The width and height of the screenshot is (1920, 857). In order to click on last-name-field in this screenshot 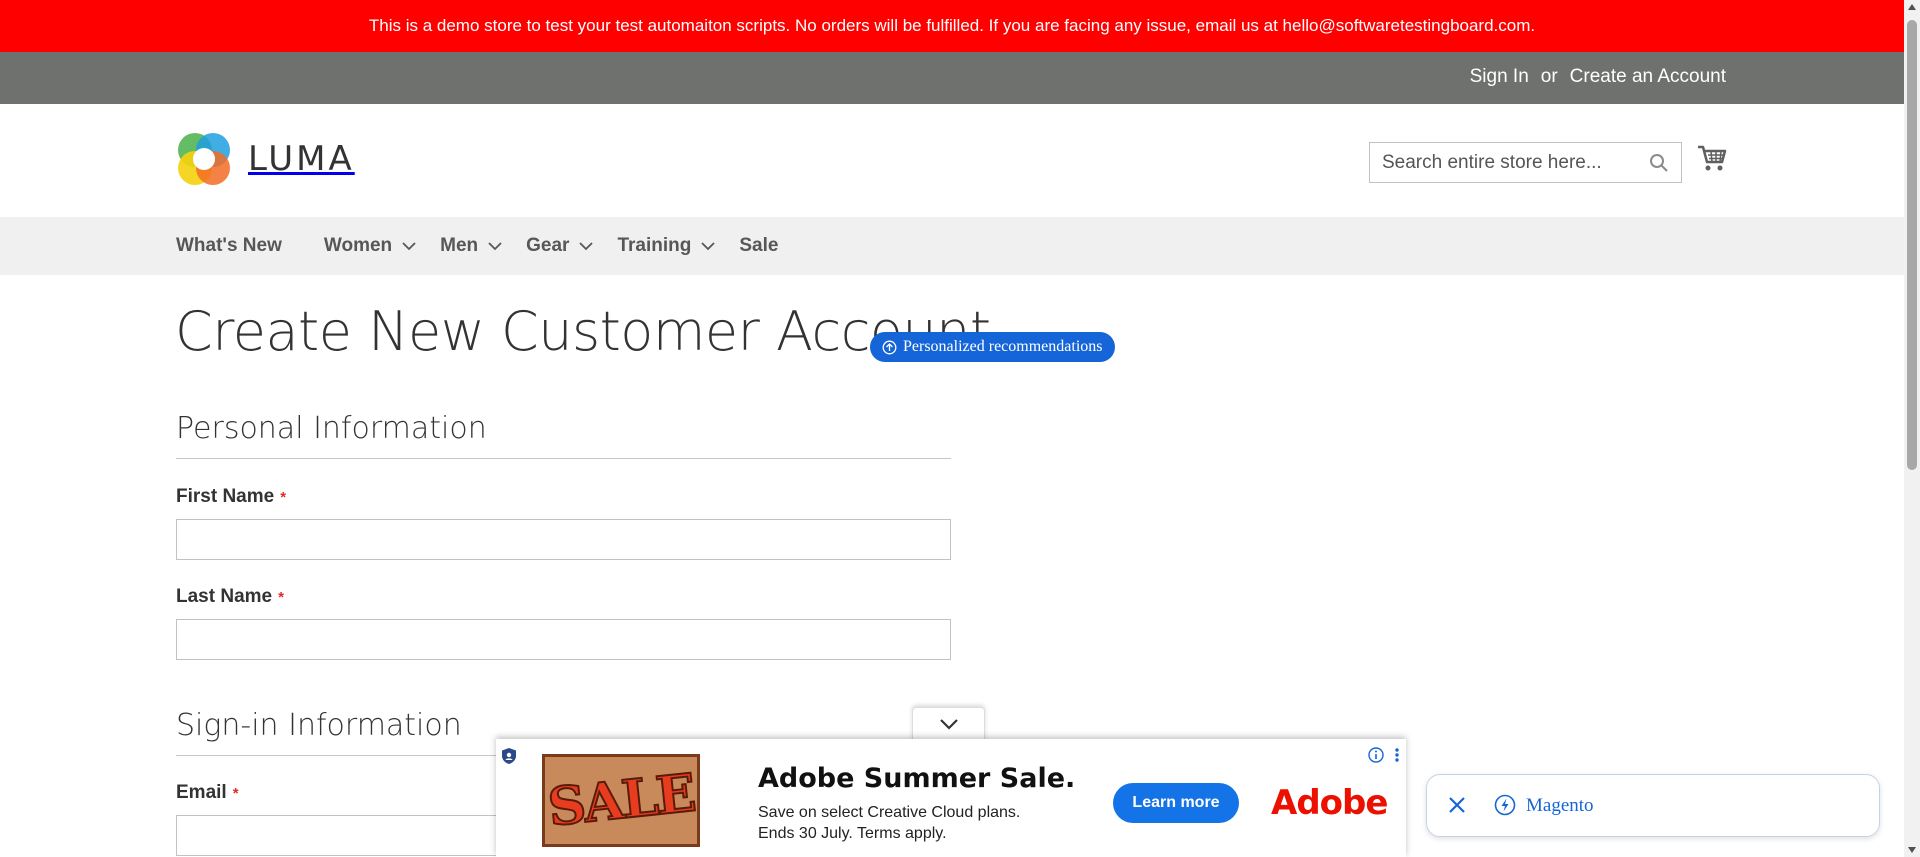, I will do `click(563, 639)`.